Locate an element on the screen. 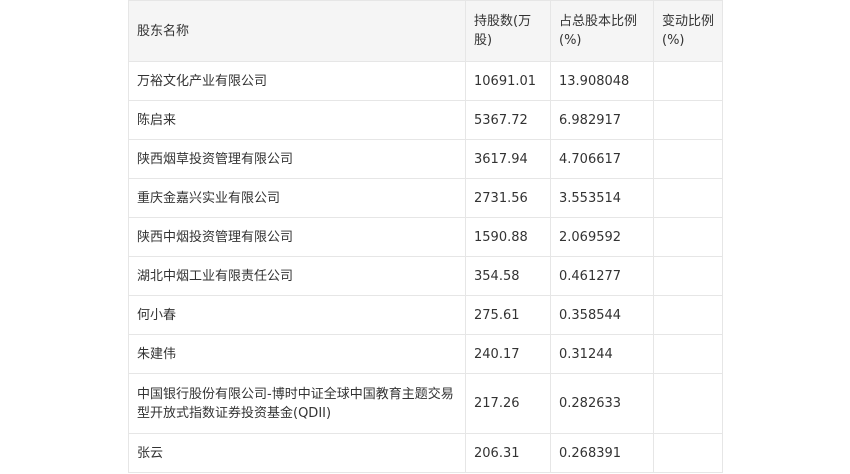  table-header-row: 股东名称 持股数(万股) 占总股本比例(%) 变动比例(%) is located at coordinates (425, 31).